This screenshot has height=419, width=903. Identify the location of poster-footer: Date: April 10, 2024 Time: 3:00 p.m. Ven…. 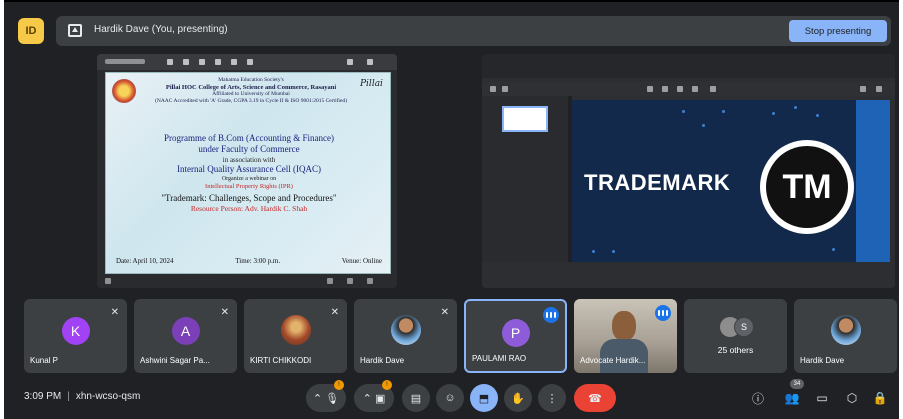
(249, 261).